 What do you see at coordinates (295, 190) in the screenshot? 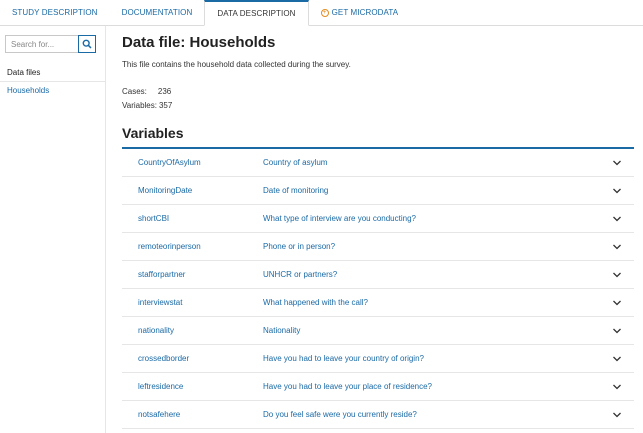
I see `variable-label: Date of monitoring` at bounding box center [295, 190].